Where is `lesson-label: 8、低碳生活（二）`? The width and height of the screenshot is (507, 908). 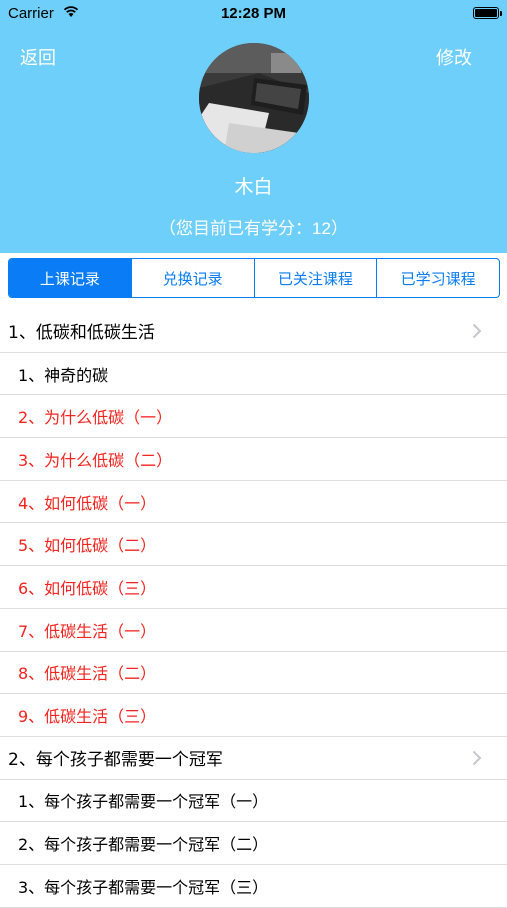 lesson-label: 8、低碳生活（二） is located at coordinates (87, 674).